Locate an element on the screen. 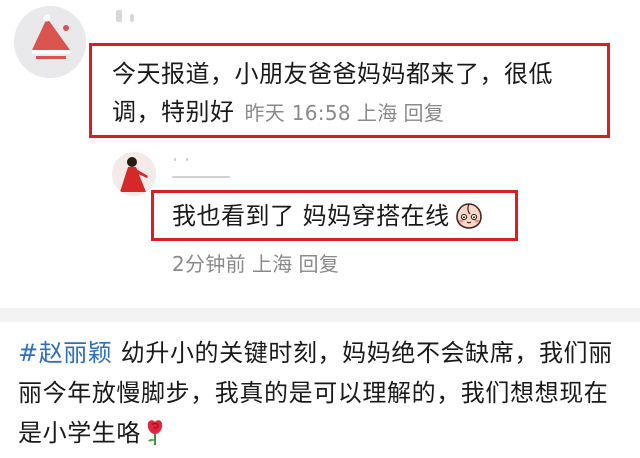 Image resolution: width=640 pixels, height=458 pixels. highlighted-reply: 我也看到了 妈妈穿搭在线 is located at coordinates (334, 215).